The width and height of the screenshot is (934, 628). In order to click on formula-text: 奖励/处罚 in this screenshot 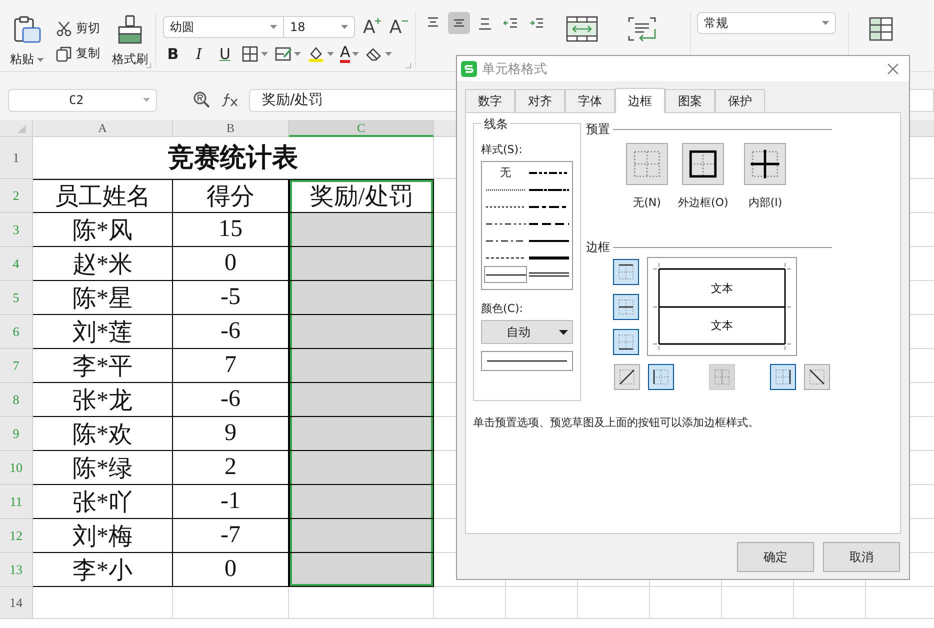, I will do `click(292, 100)`.